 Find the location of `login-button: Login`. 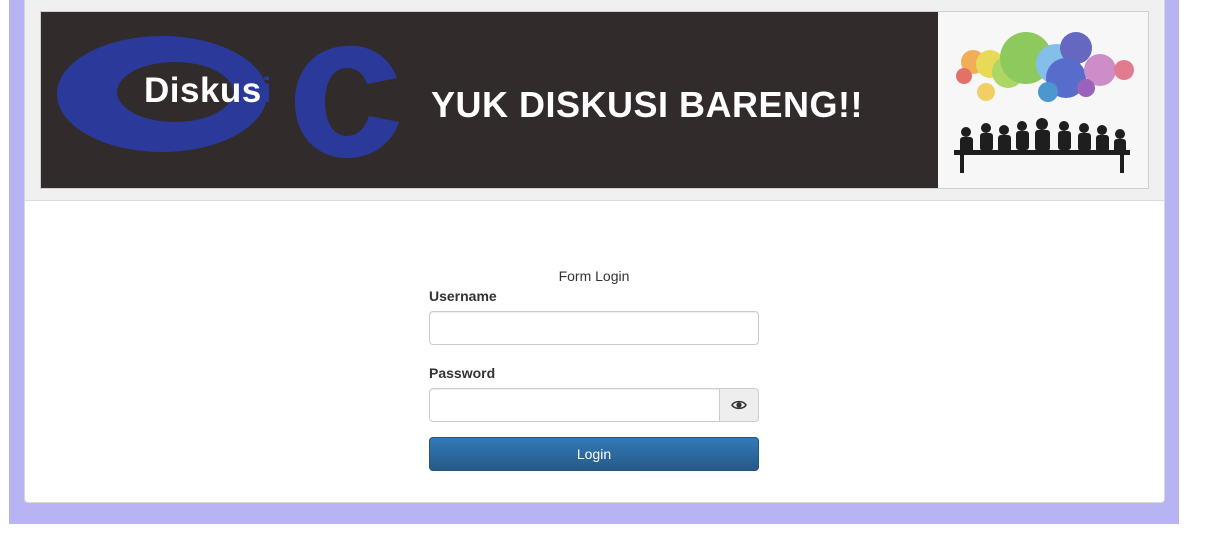

login-button: Login is located at coordinates (594, 454).